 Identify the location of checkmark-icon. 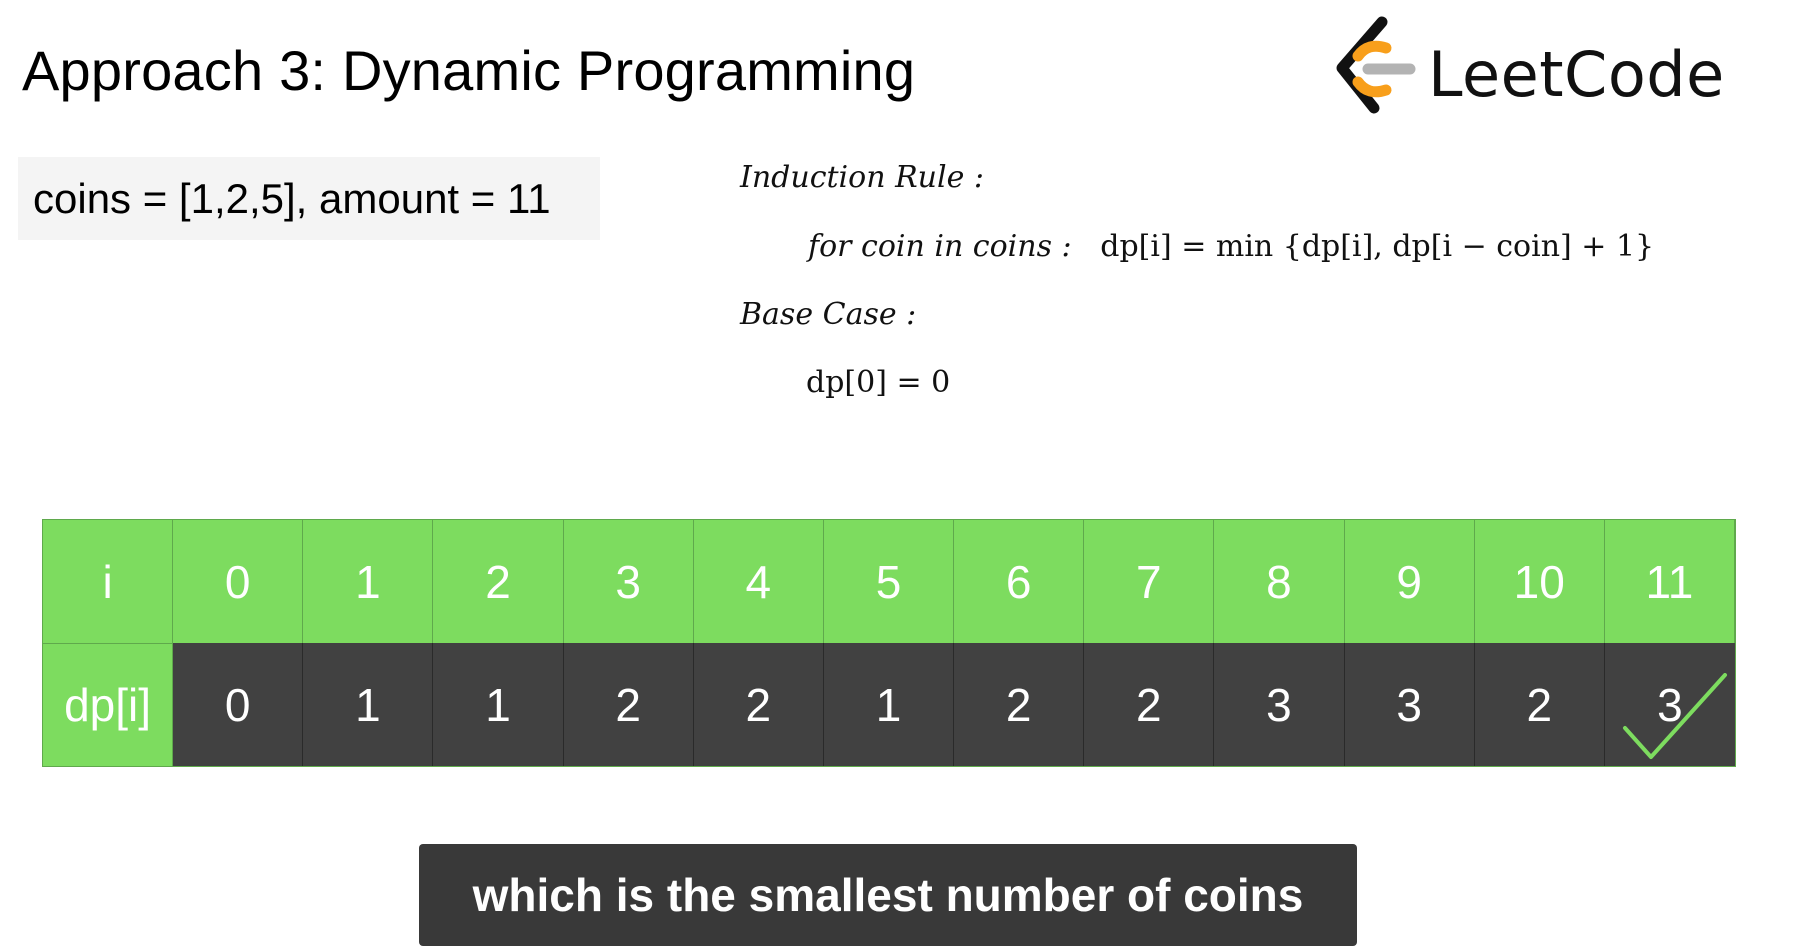
(1674, 716).